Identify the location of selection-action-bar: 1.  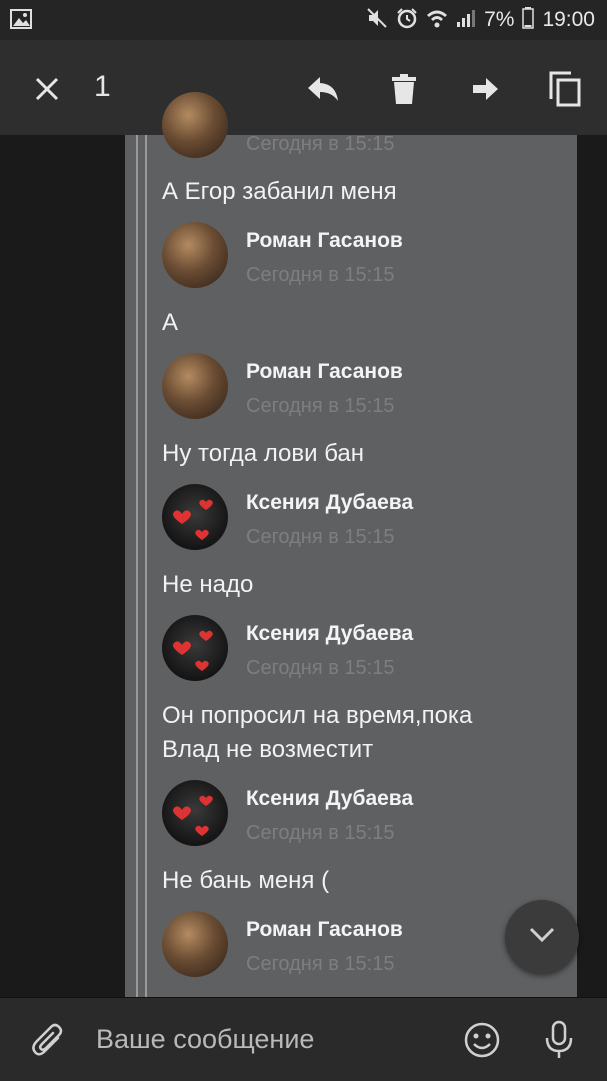
(303, 87).